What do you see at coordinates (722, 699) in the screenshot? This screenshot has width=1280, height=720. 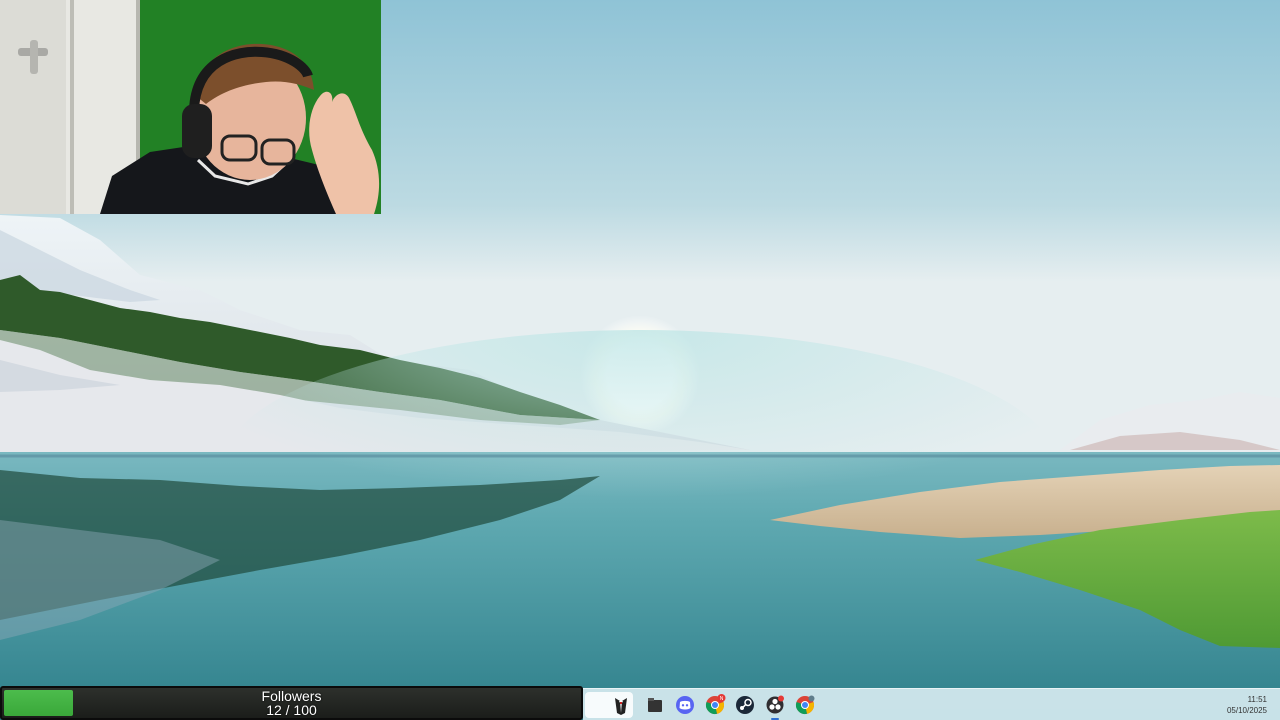 I see `svg-text: N` at bounding box center [722, 699].